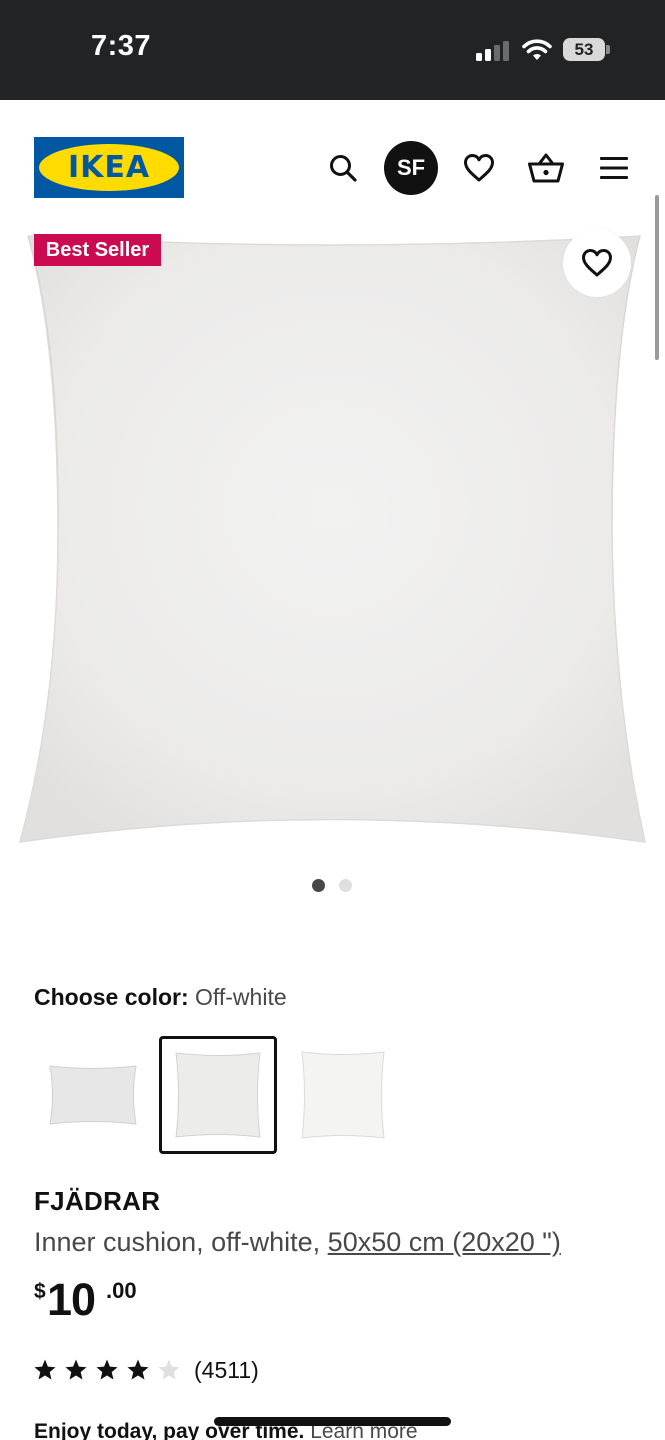  I want to click on carousel-dot, so click(345, 885).